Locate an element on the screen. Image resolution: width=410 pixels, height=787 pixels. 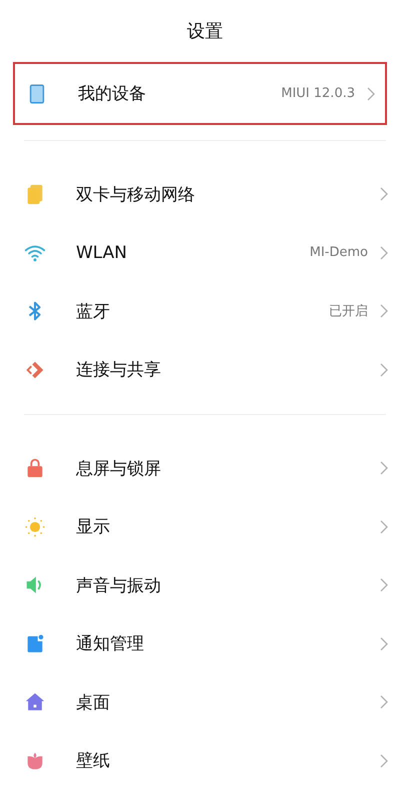
item-label: 显示 is located at coordinates (93, 527).